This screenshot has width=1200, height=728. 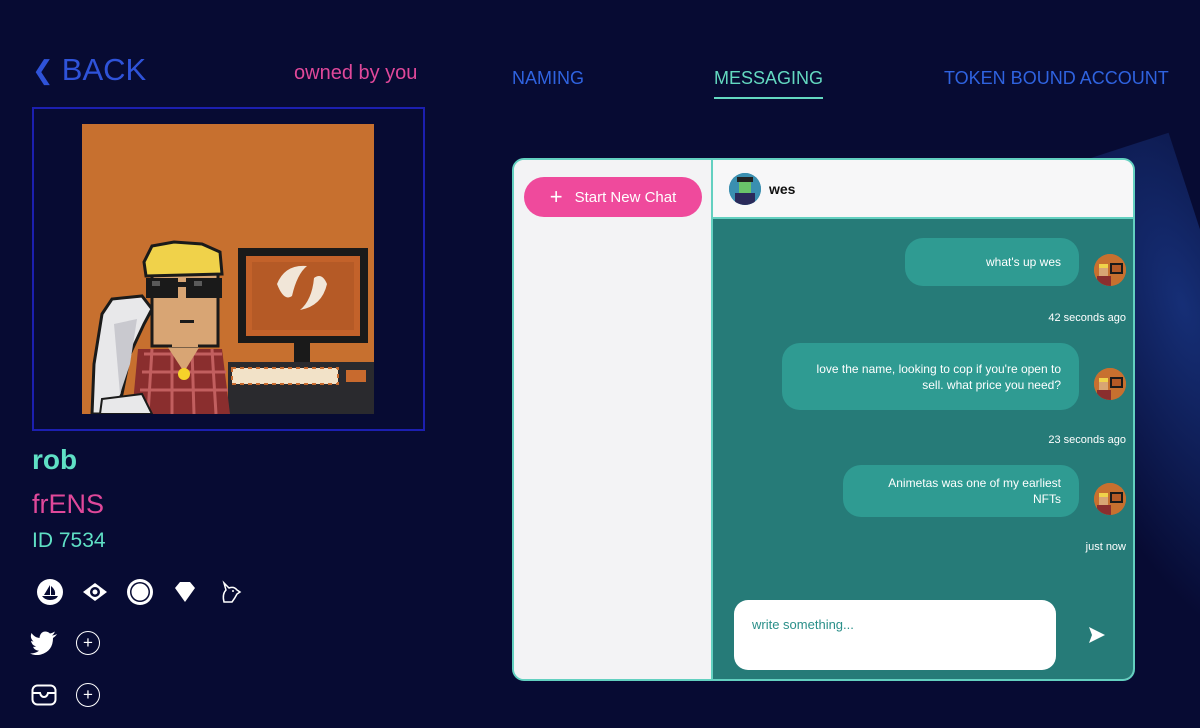 I want to click on message-timestamp: 23 seconds ago, so click(x=1087, y=440).